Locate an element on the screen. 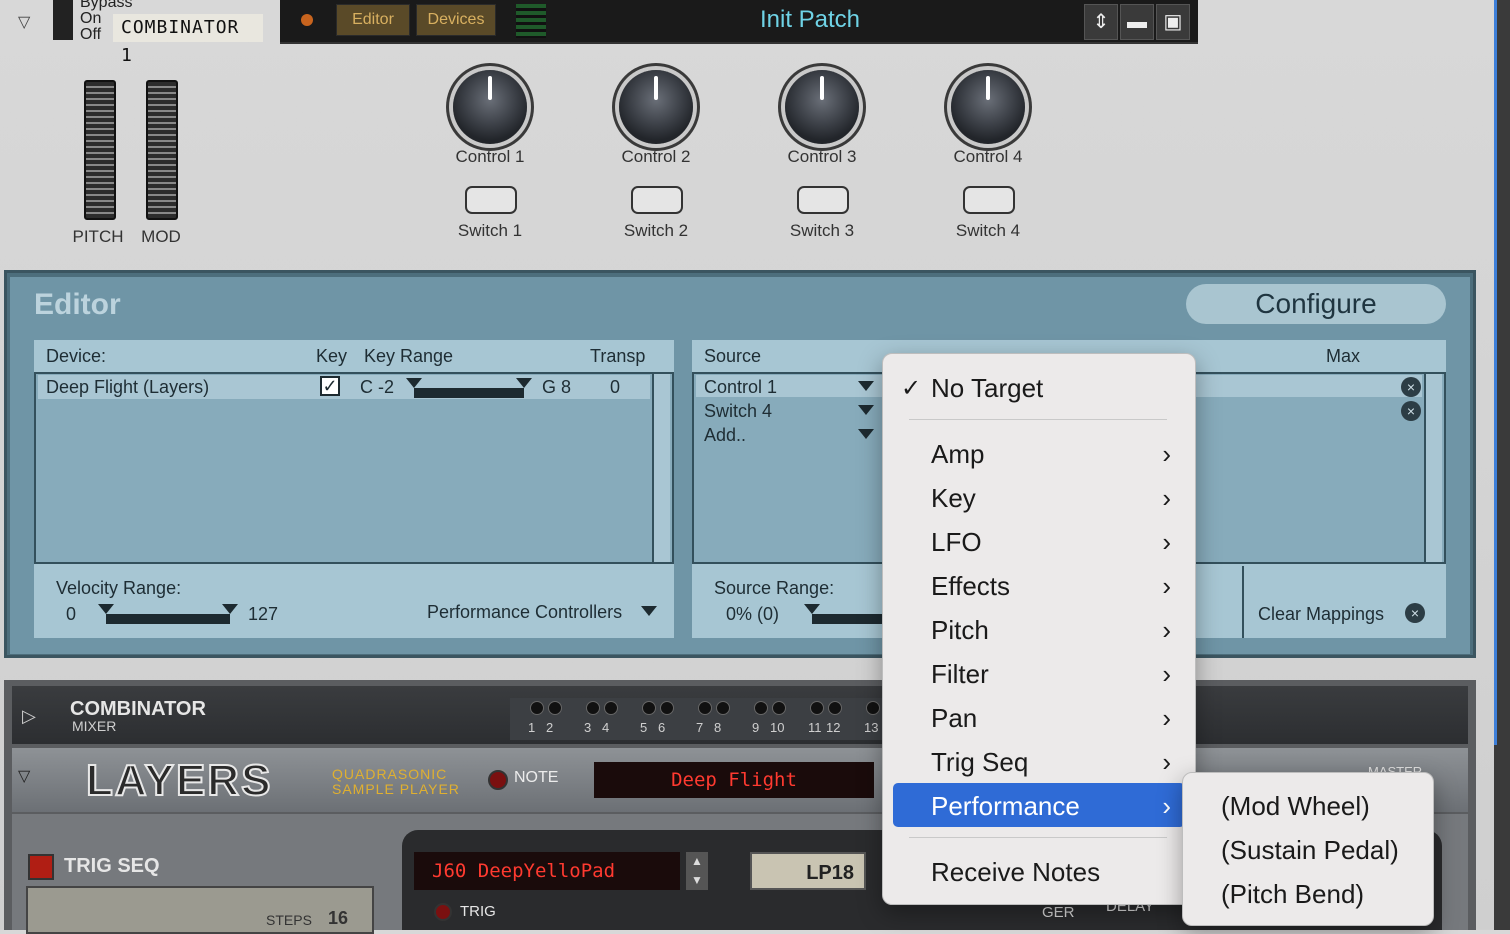 The height and width of the screenshot is (934, 1510). remove-row-2-icon: × is located at coordinates (1411, 411).